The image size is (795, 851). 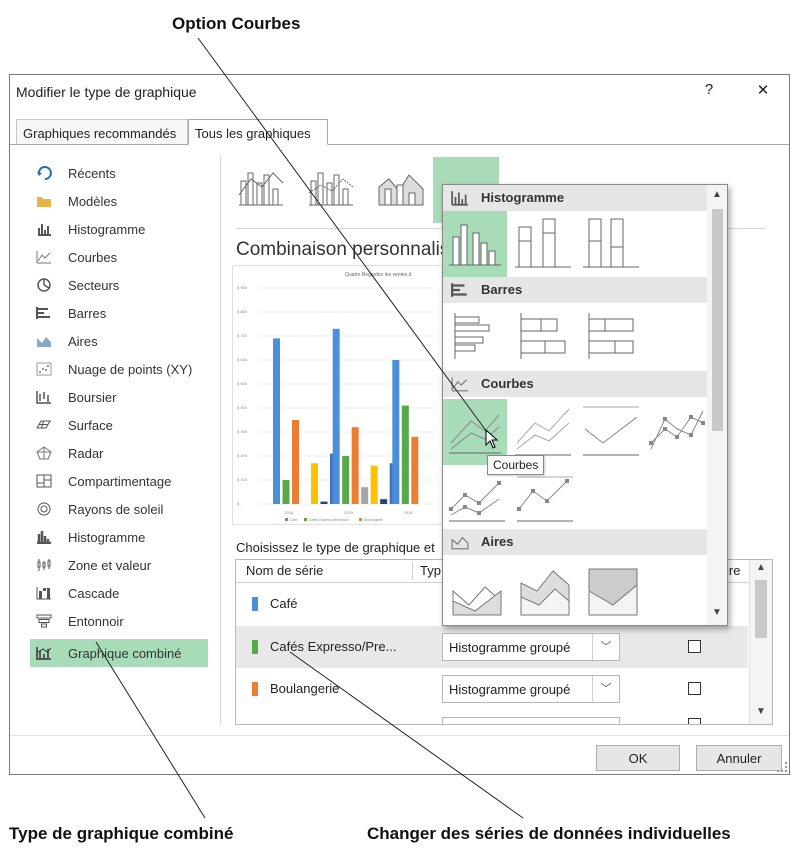 What do you see at coordinates (305, 519) in the screenshot?
I see `legend-swatch` at bounding box center [305, 519].